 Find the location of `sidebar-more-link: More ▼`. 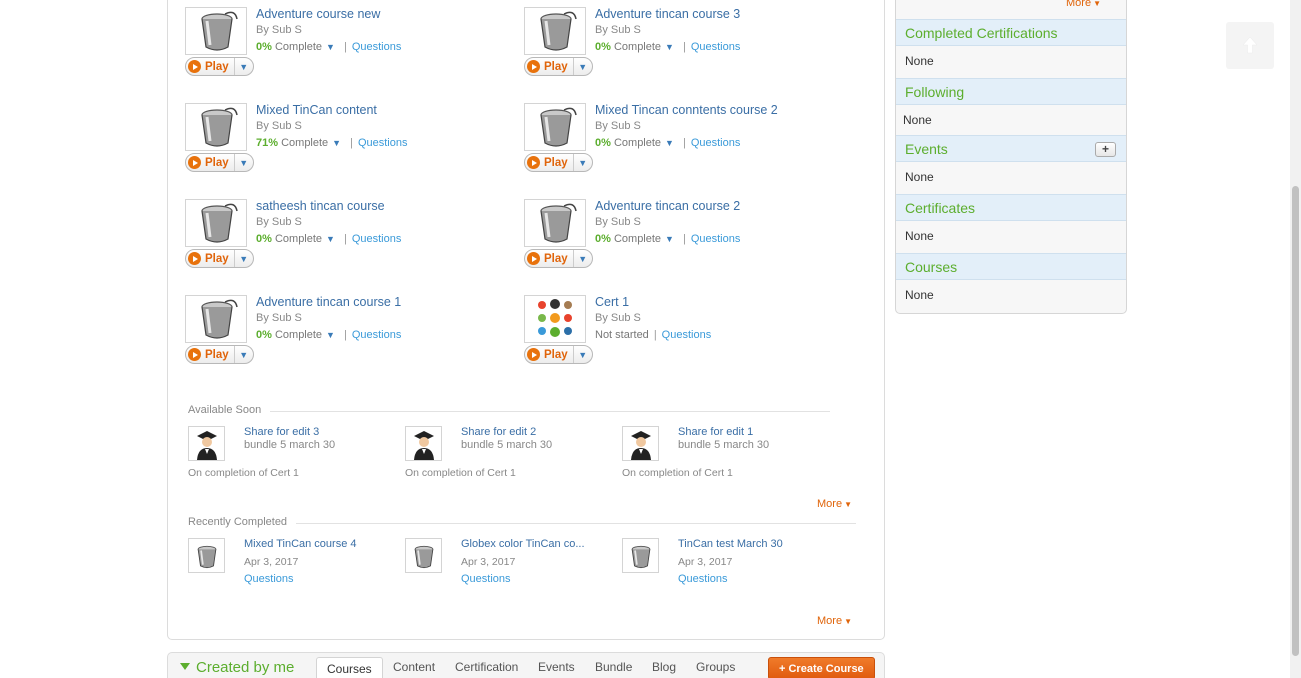

sidebar-more-link: More ▼ is located at coordinates (1083, 4).